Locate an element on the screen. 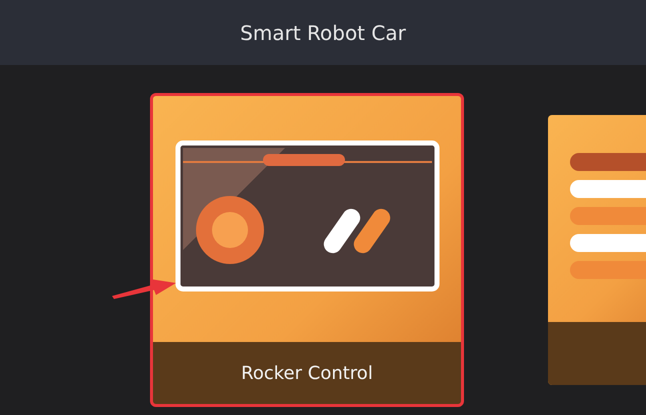 The image size is (646, 415). app-title: Smart Robot Car is located at coordinates (323, 33).